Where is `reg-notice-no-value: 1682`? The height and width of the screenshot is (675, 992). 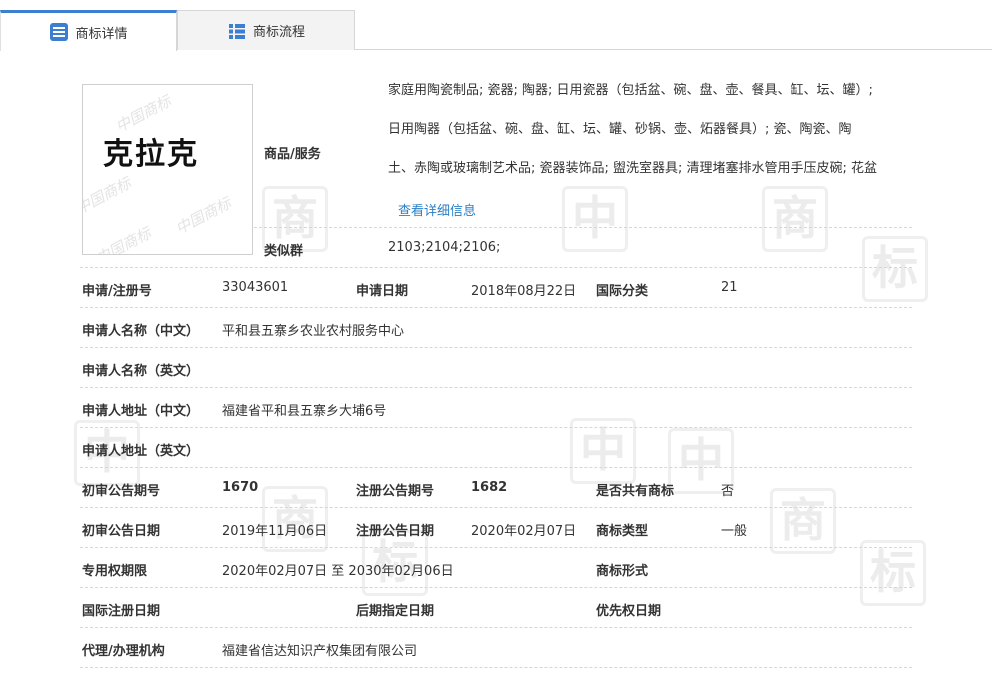
reg-notice-no-value: 1682 is located at coordinates (489, 487).